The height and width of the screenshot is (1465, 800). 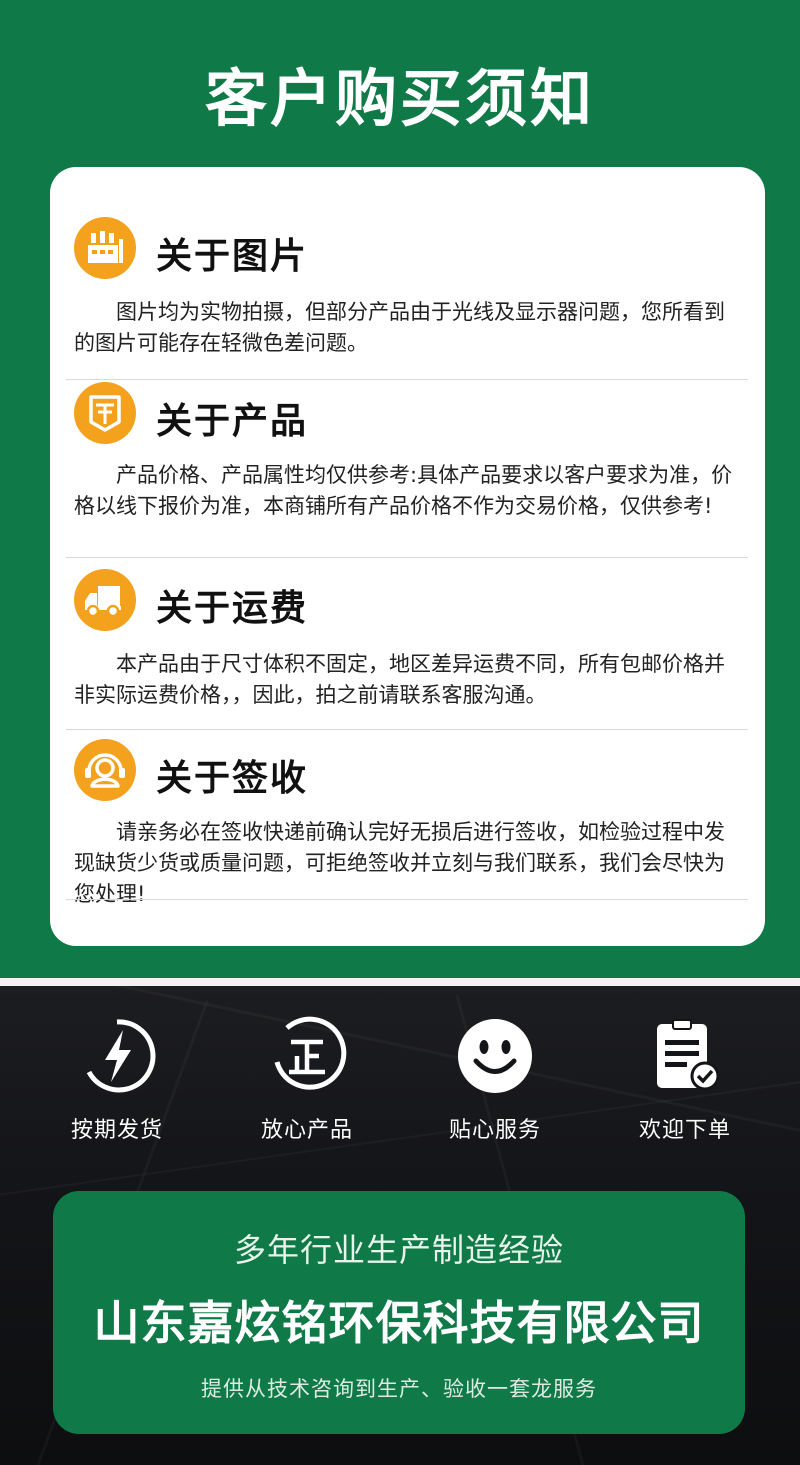 What do you see at coordinates (232, 778) in the screenshot?
I see `section-title: 关于签收` at bounding box center [232, 778].